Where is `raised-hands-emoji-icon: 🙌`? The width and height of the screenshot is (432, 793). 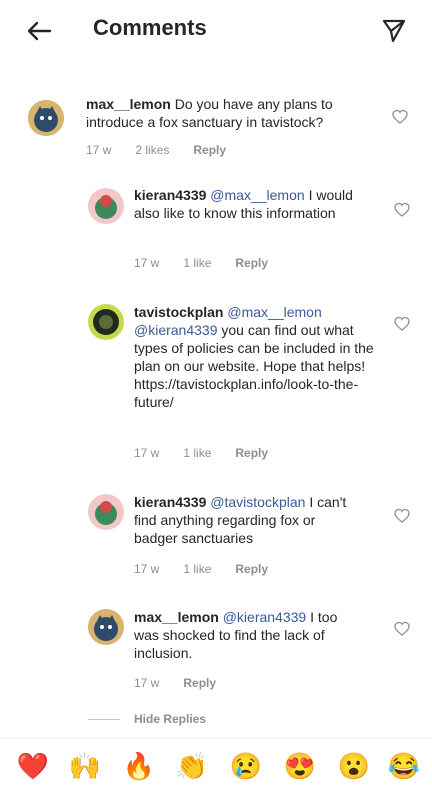
raised-hands-emoji-icon: 🙌 is located at coordinates (85, 766).